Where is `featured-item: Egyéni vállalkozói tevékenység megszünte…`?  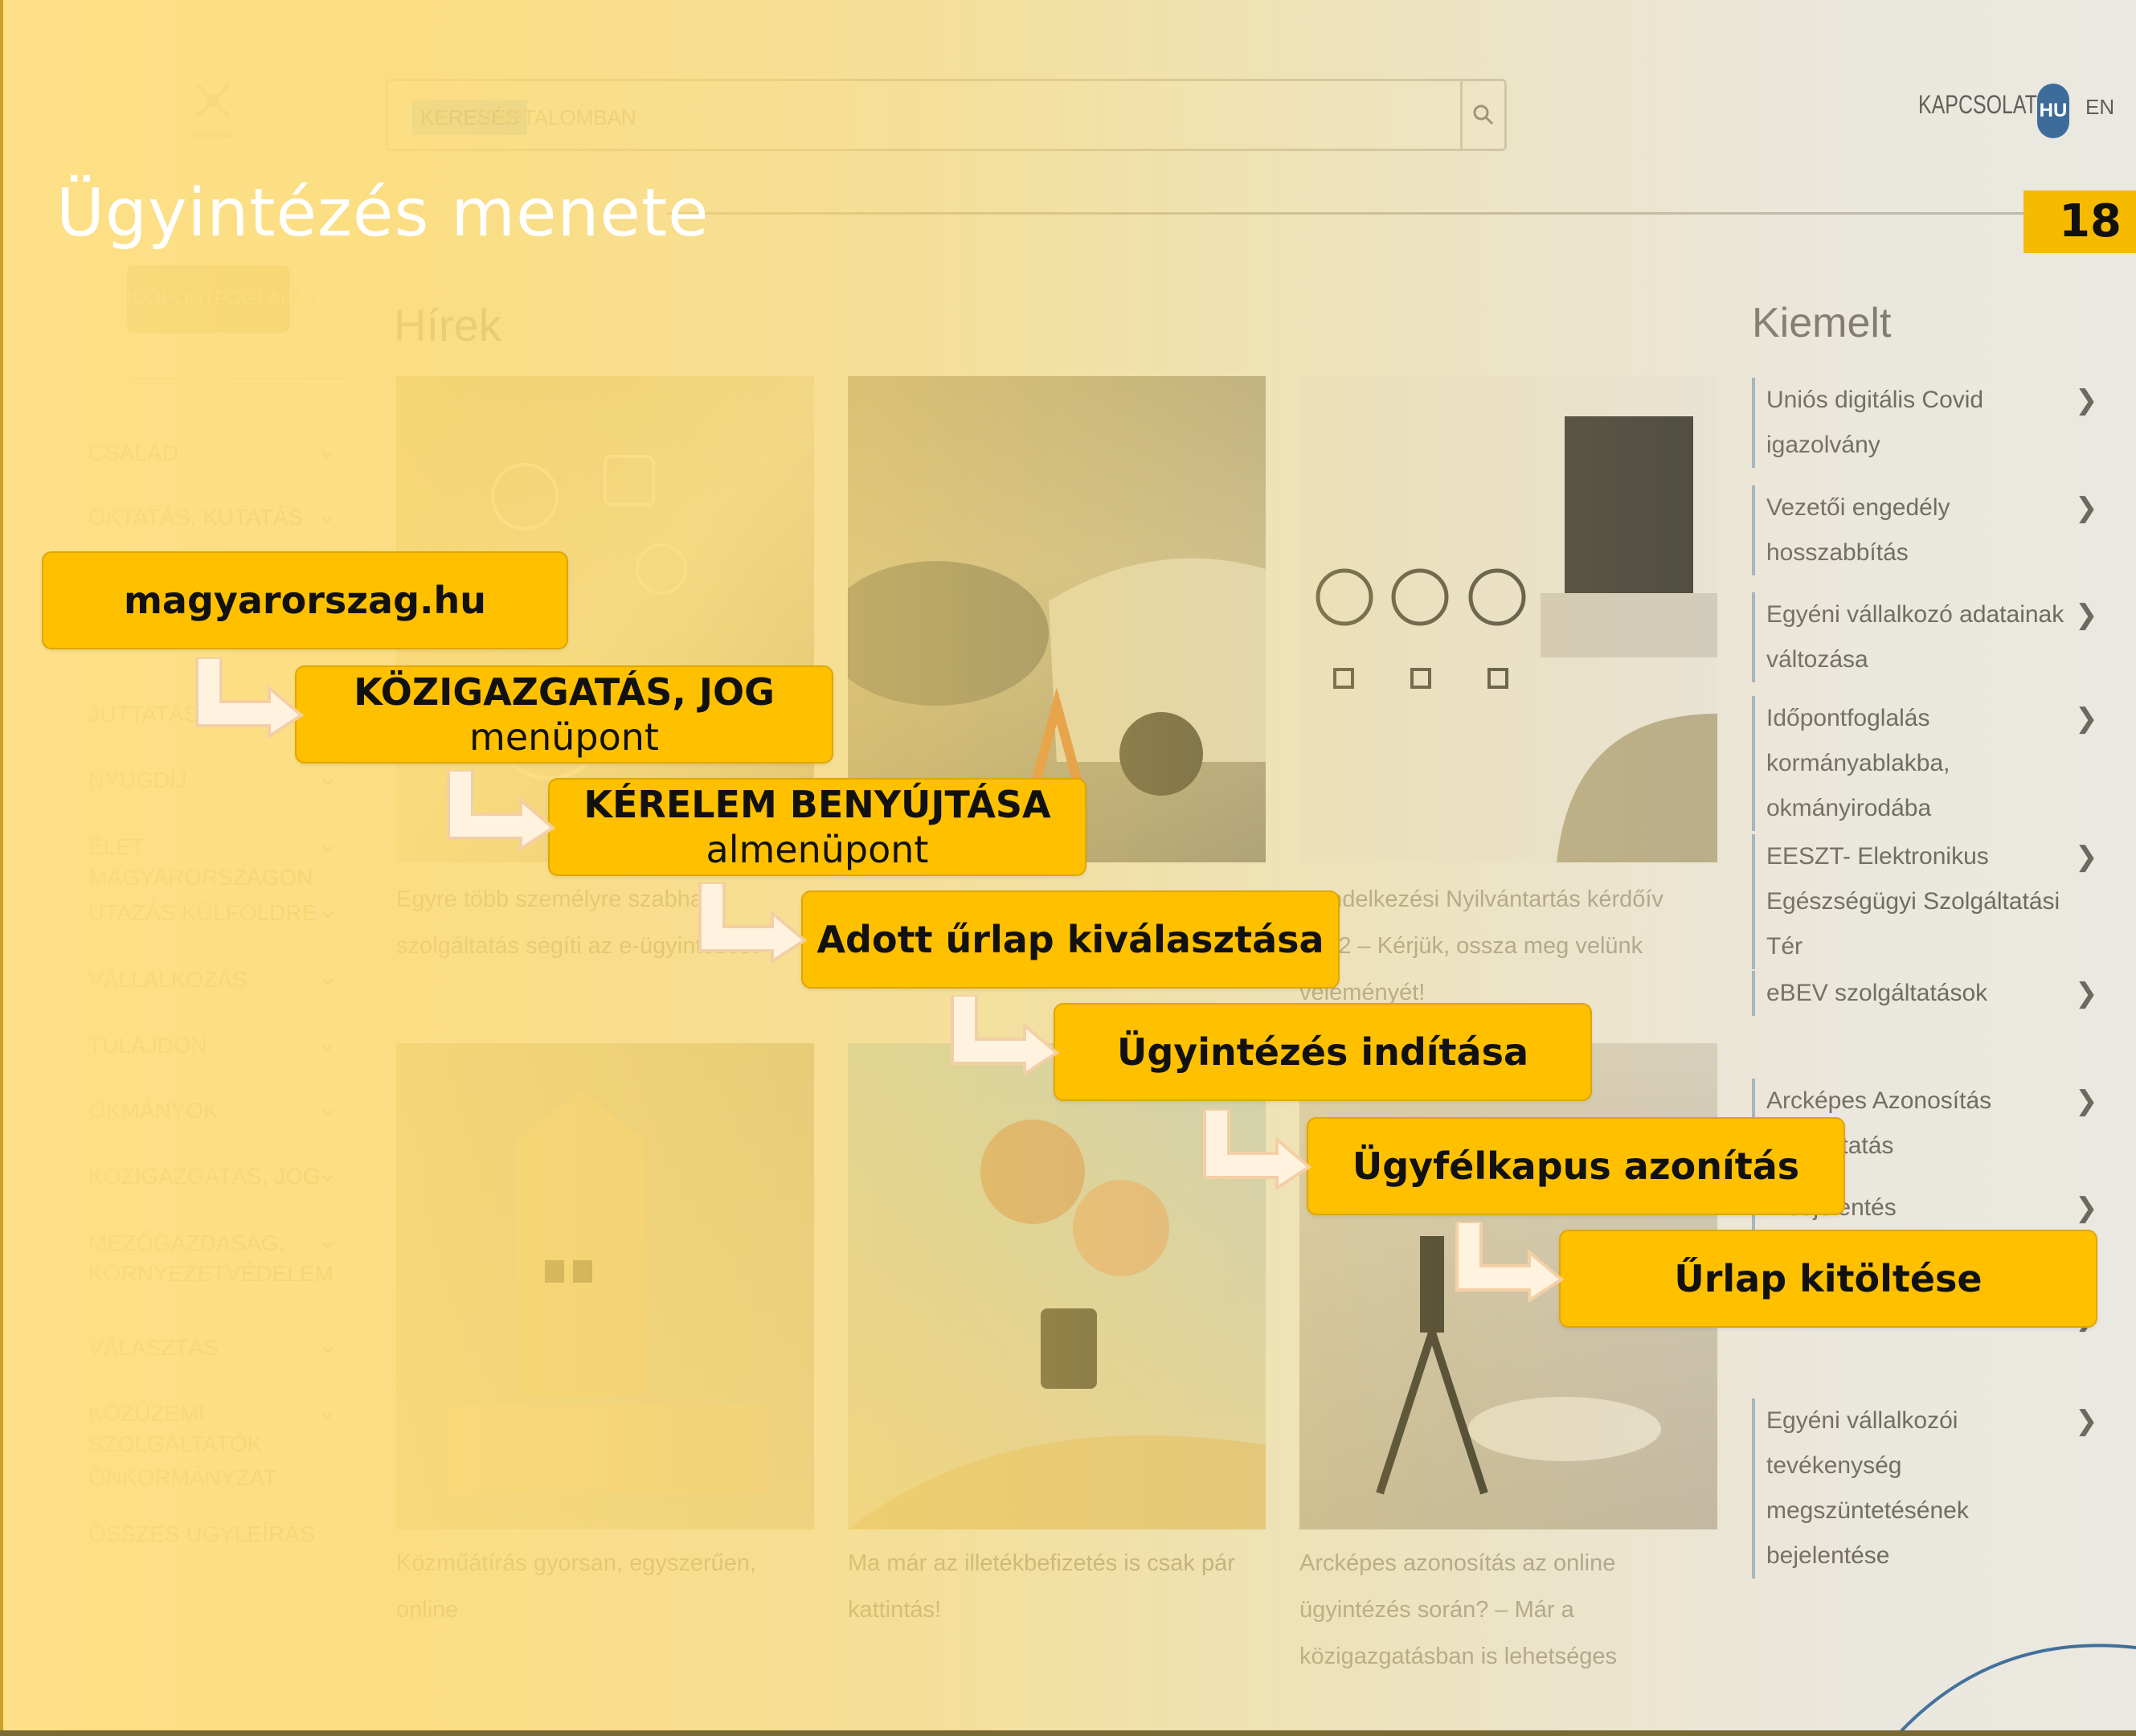 featured-item: Egyéni vállalkozói tevékenység megszünte… is located at coordinates (1920, 1488).